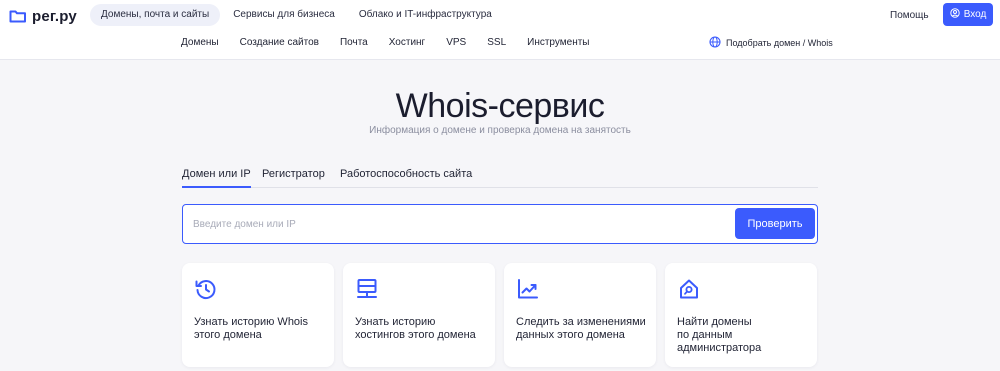 The image size is (1000, 371). Describe the element at coordinates (500, 106) in the screenshot. I see `page-title: Whois-сервис` at that location.